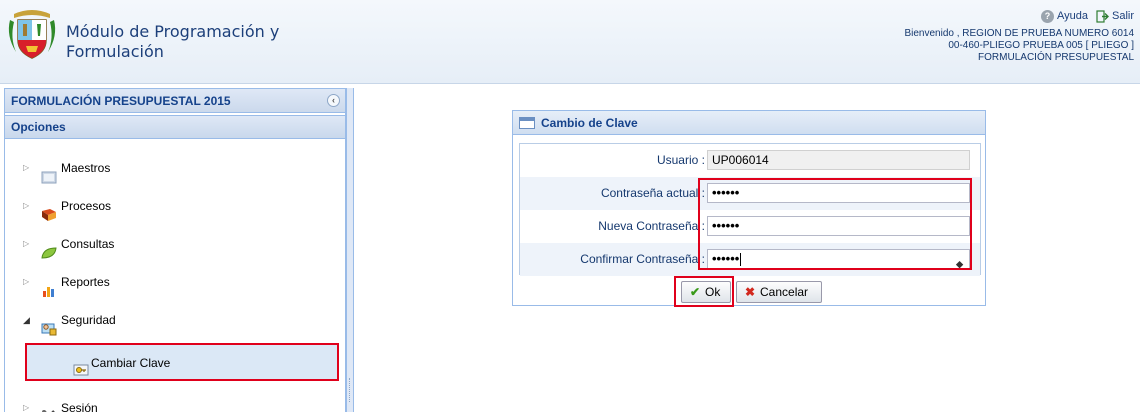 This screenshot has width=1140, height=412. I want to click on leaf-icon, so click(49, 248).